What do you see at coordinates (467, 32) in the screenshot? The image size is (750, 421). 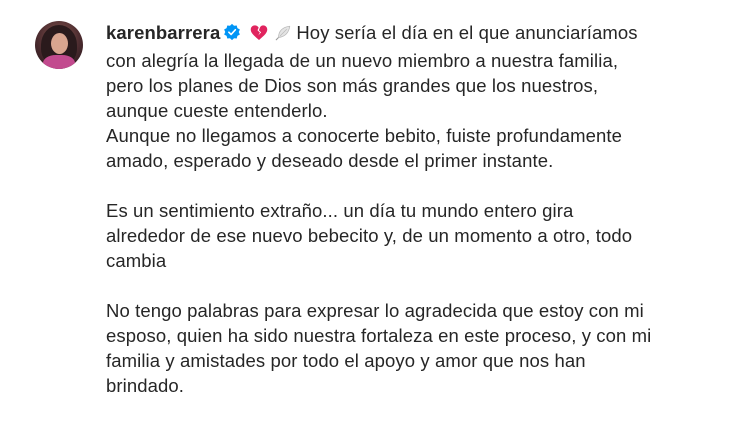 I see `caption-line-1: Hoy sería el día en el que anunciaríamos` at bounding box center [467, 32].